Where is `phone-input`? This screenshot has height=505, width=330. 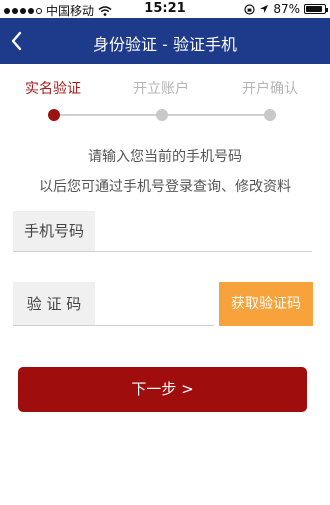
phone-input is located at coordinates (206, 231).